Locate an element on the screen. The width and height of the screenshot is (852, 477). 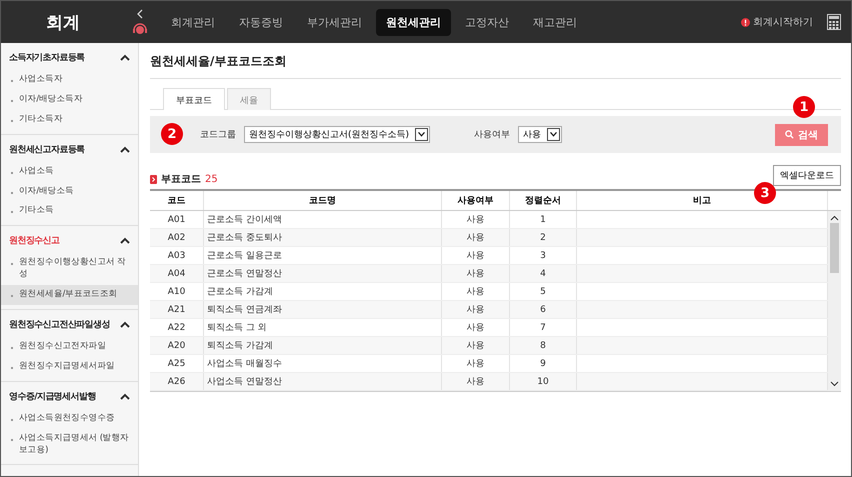
table-cell: 7 is located at coordinates (543, 327).